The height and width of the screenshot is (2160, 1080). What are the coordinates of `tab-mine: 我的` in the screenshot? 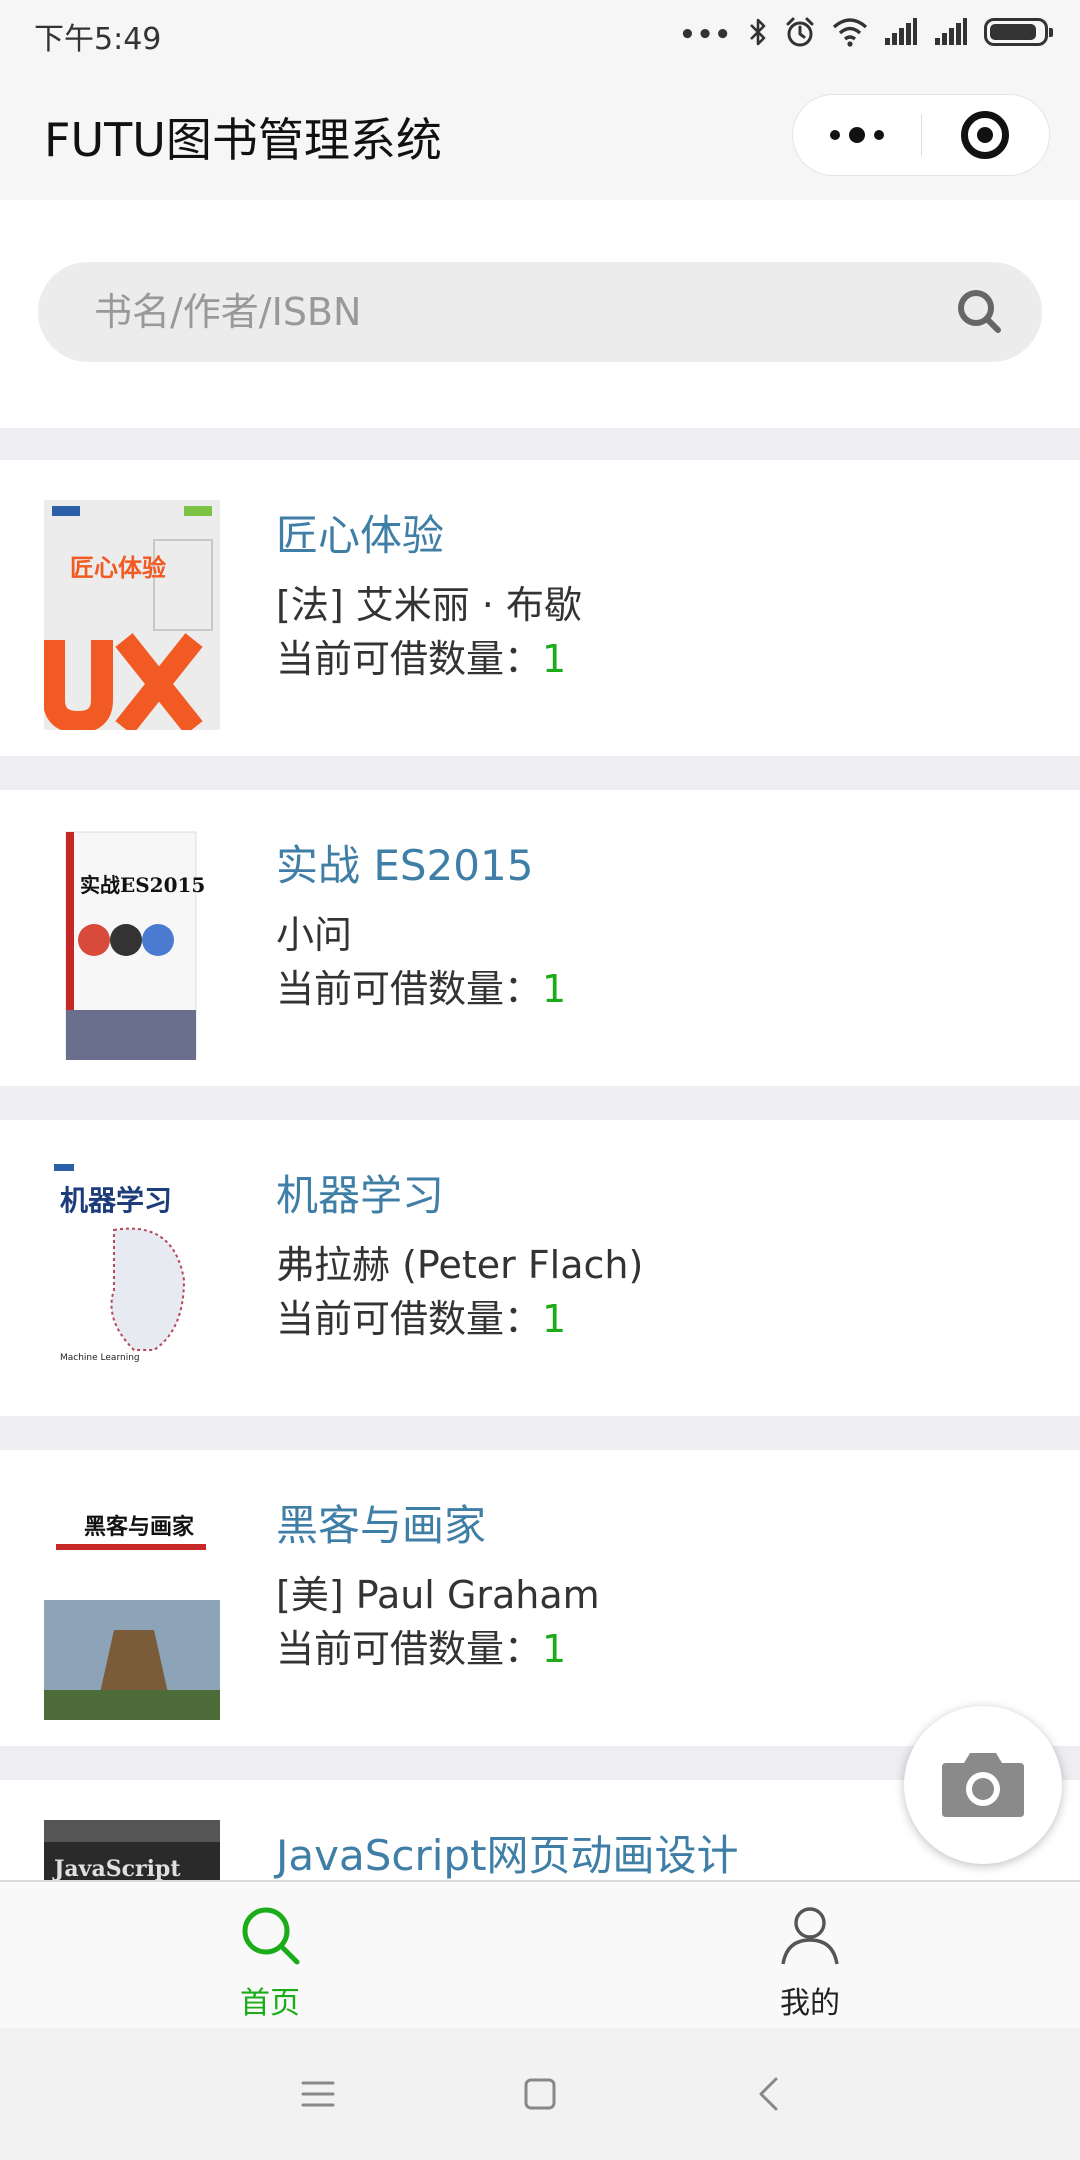 It's located at (810, 1956).